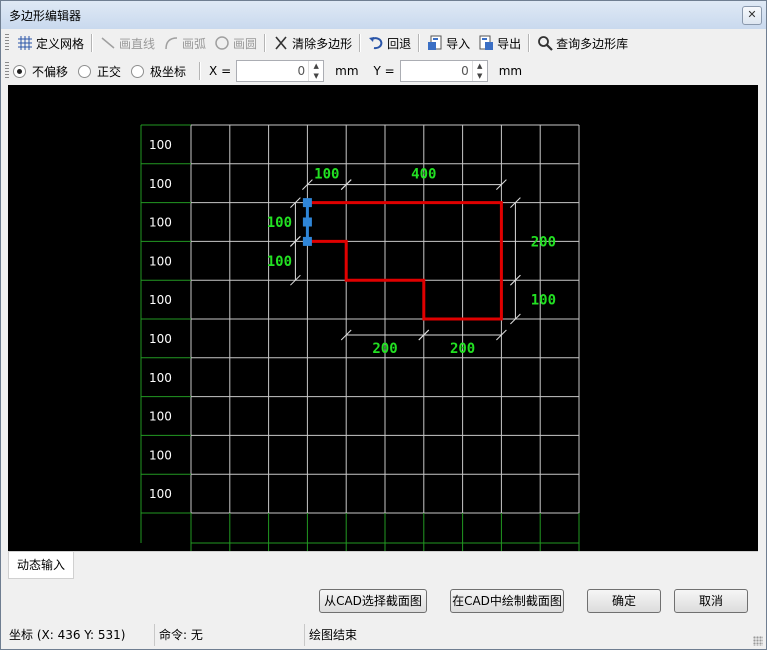 Image resolution: width=767 pixels, height=650 pixels. I want to click on ok-button: 确定, so click(624, 601).